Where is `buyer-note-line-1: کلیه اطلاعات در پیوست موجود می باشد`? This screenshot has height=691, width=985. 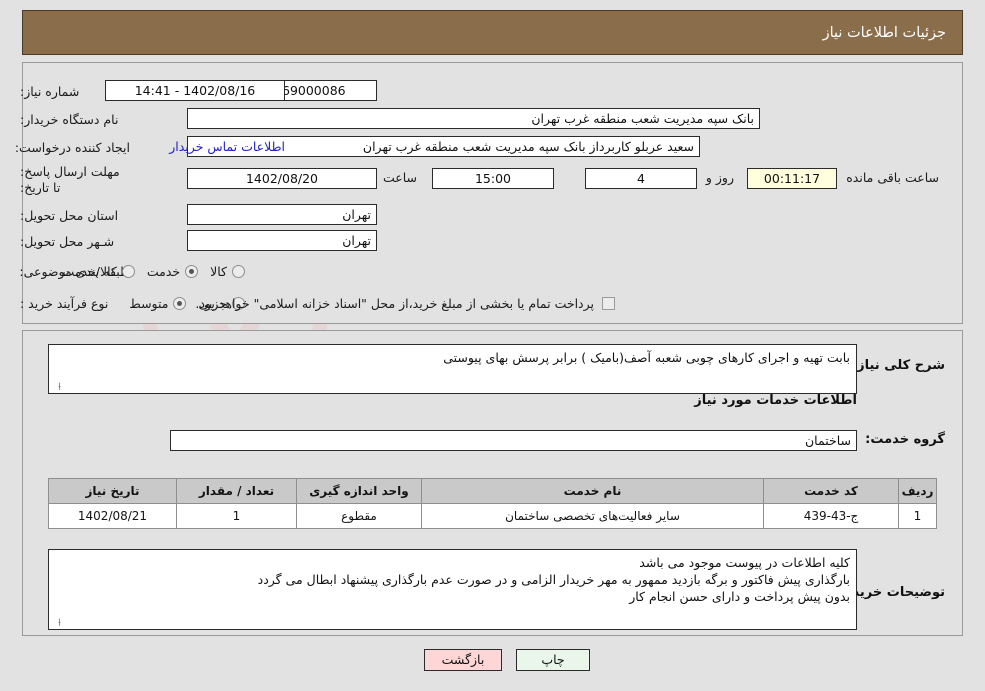 buyer-note-line-1: کلیه اطلاعات در پیوست موجود می باشد is located at coordinates (744, 562).